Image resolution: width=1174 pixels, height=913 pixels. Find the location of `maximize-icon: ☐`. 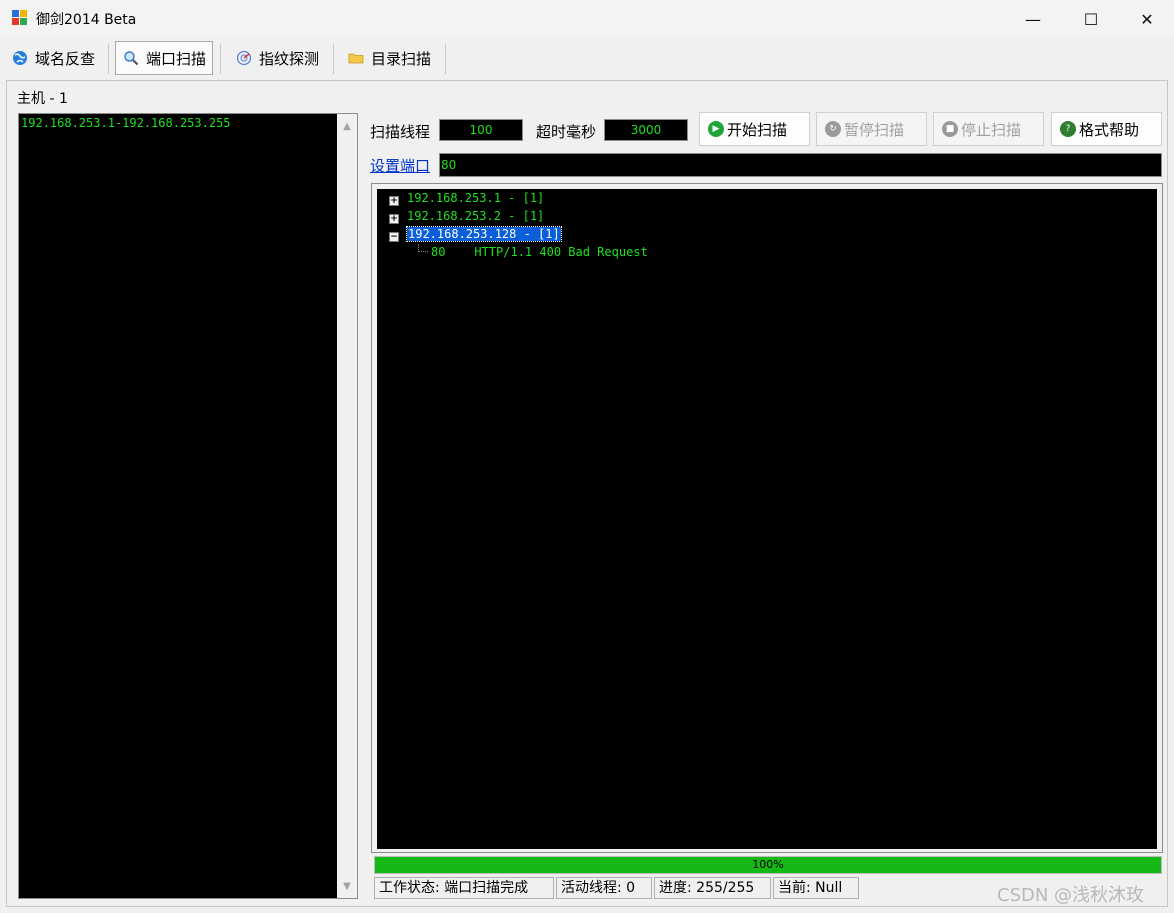

maximize-icon: ☐ is located at coordinates (1091, 19).